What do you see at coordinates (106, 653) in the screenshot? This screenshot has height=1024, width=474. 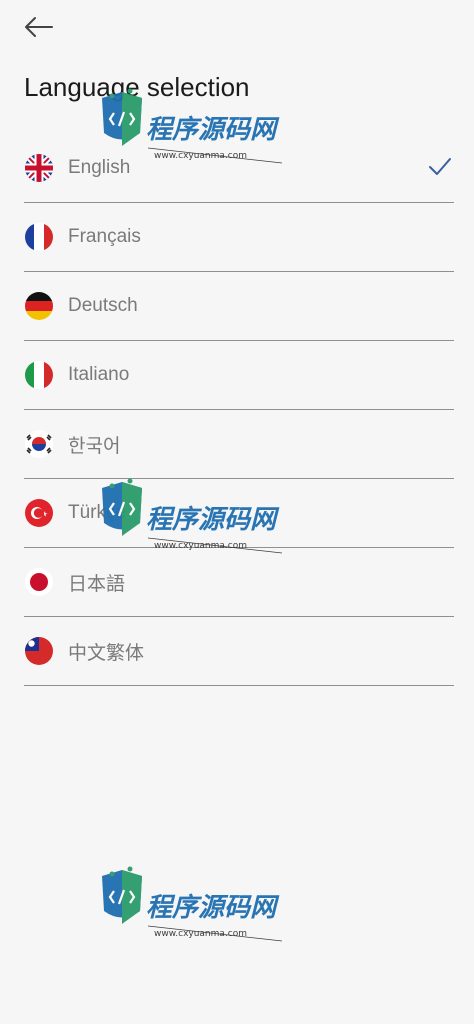 I see `language-label: 中文繁体` at bounding box center [106, 653].